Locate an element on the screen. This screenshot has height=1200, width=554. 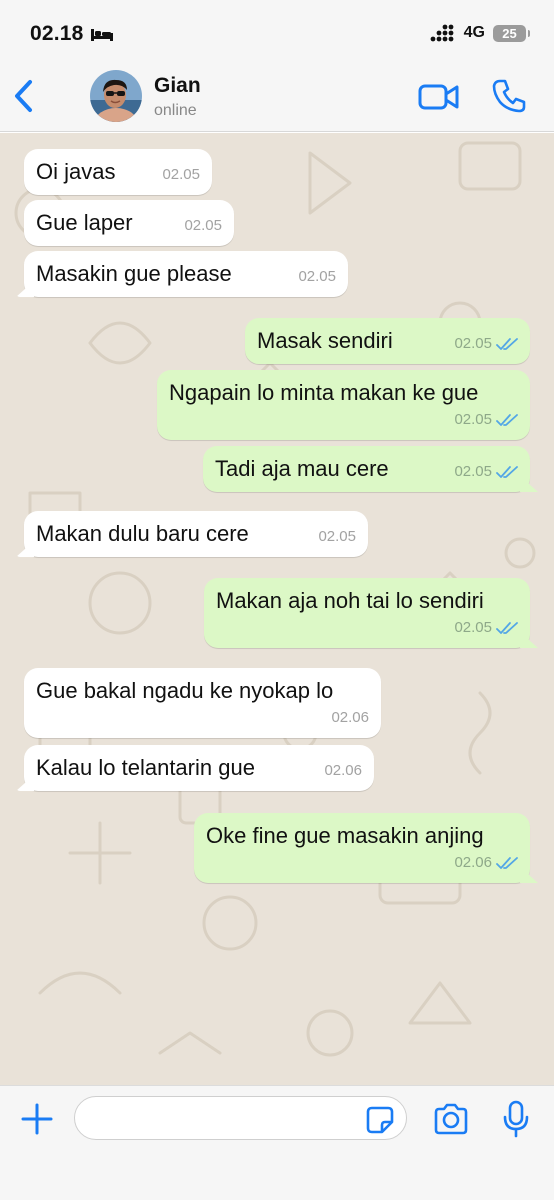
chevron-left-icon is located at coordinates (23, 96).